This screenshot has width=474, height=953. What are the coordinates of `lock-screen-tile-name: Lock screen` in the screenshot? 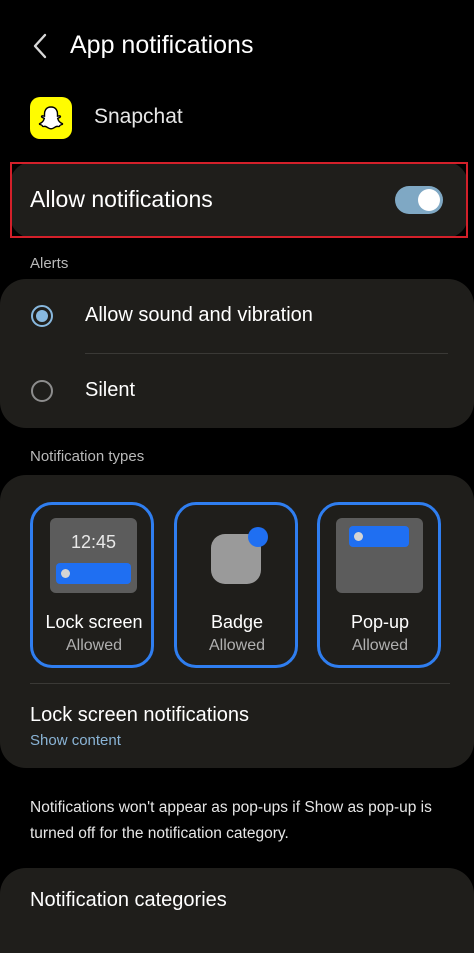 It's located at (94, 622).